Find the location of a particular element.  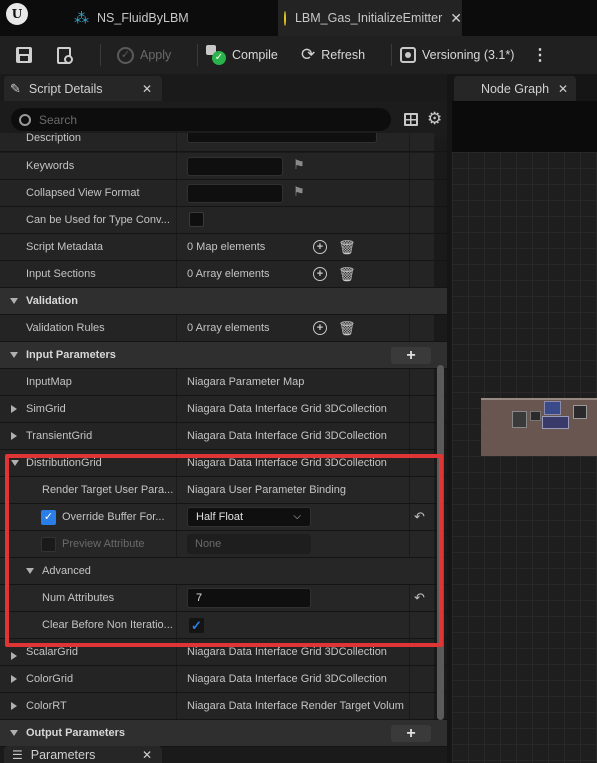

keywords-field is located at coordinates (235, 166).